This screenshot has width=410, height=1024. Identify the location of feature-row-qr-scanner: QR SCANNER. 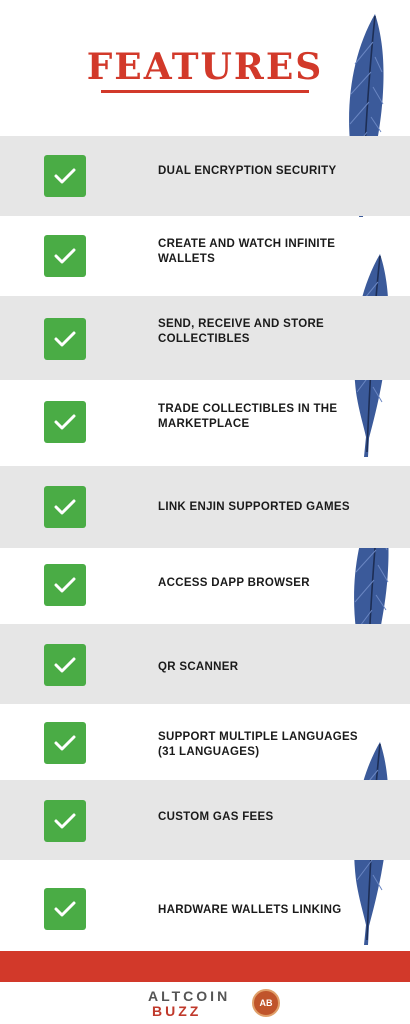
(205, 664).